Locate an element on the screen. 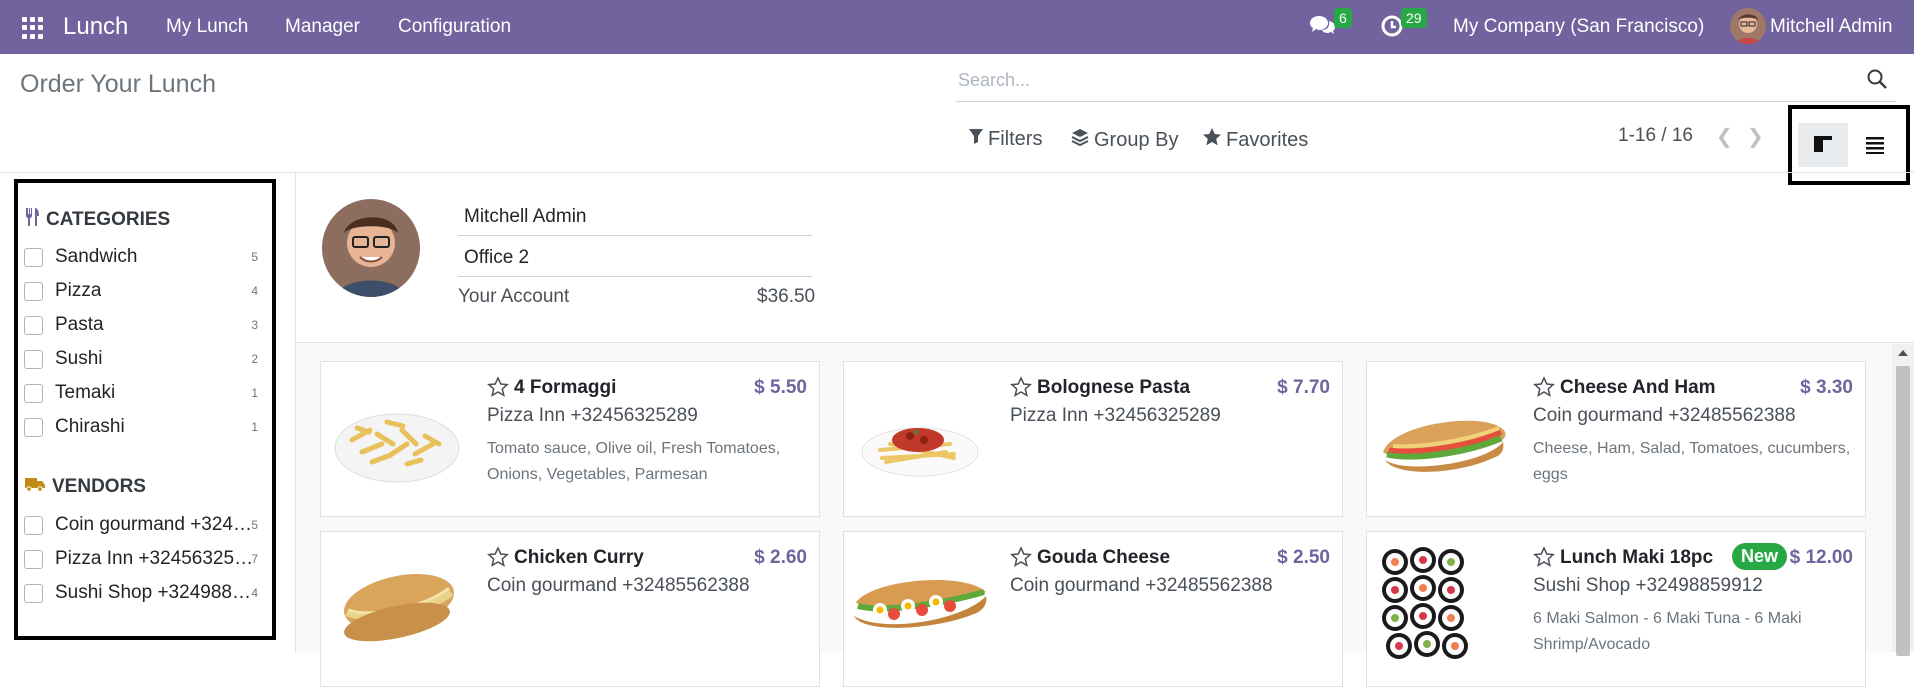 Image resolution: width=1914 pixels, height=687 pixels. activities-badge: 29 is located at coordinates (1414, 18).